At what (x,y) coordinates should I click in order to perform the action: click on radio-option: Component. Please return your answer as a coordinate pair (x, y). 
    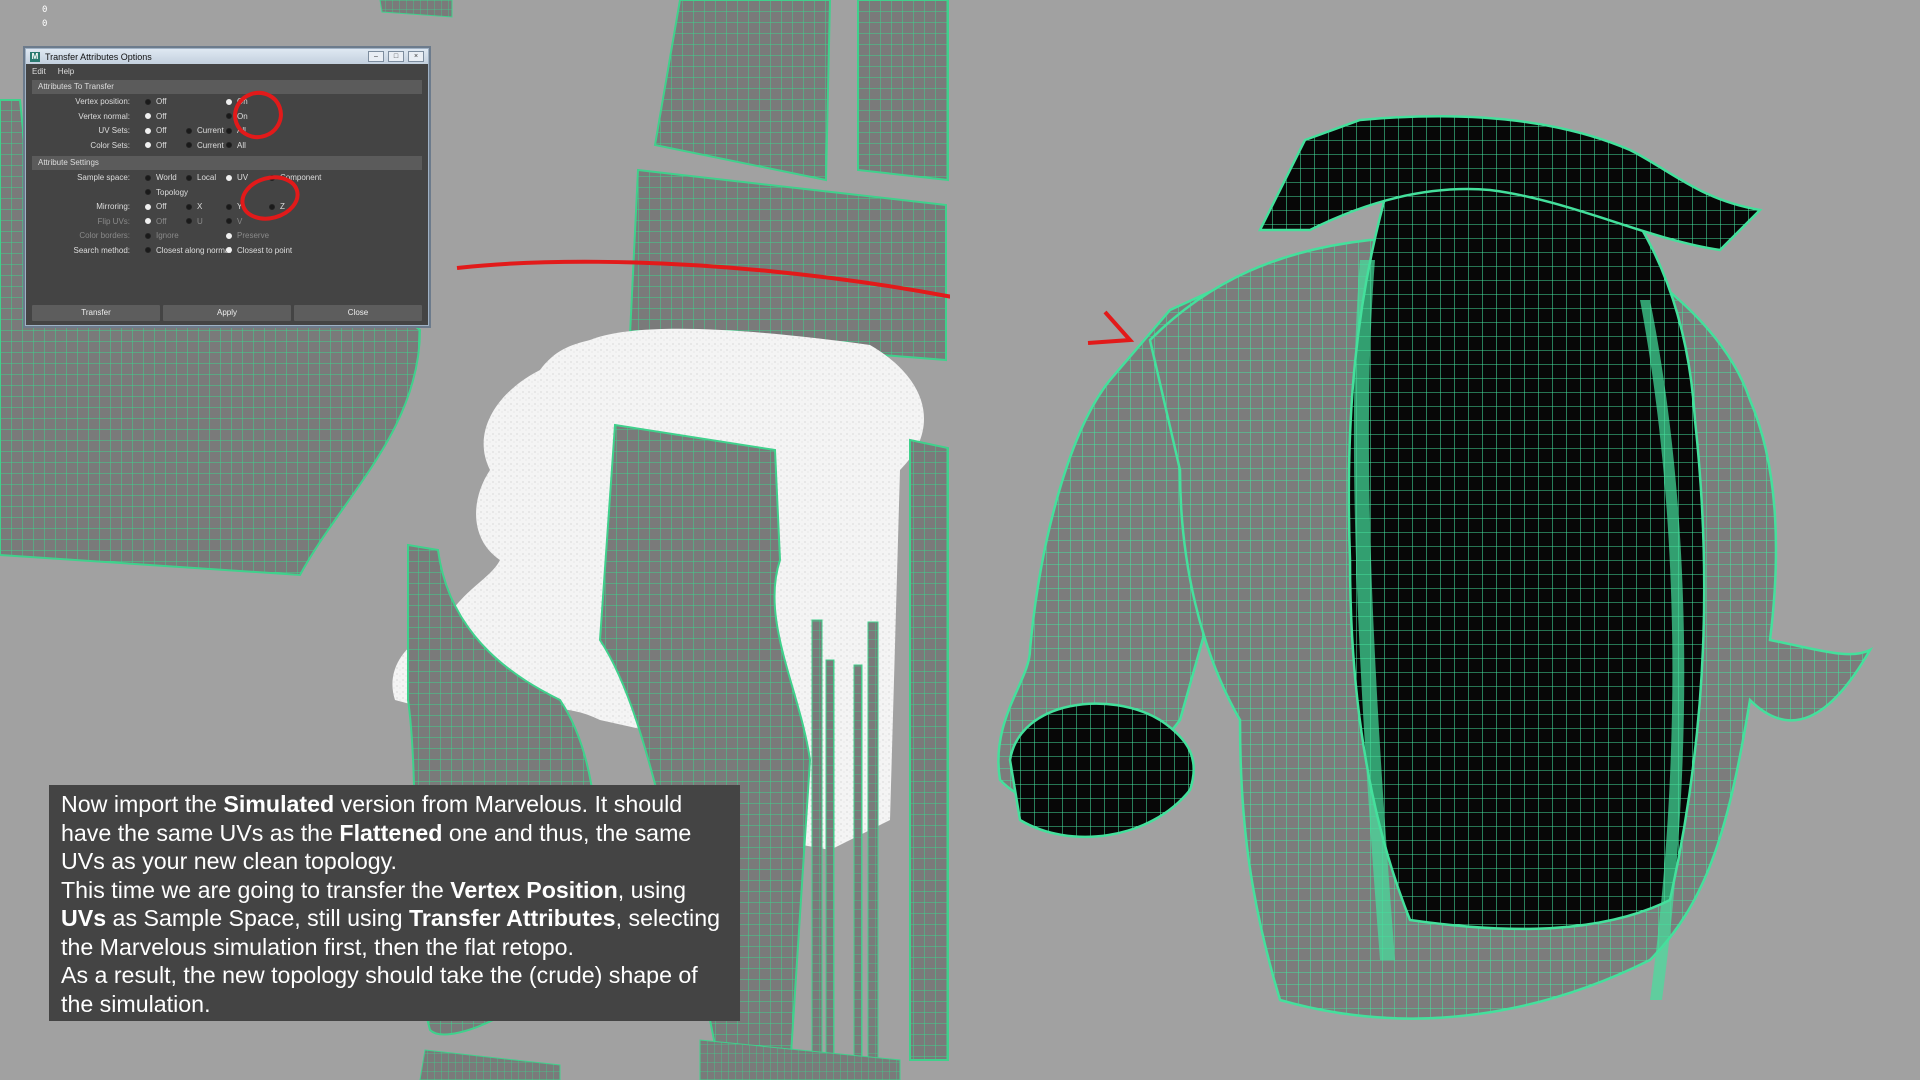
    Looking at the image, I should click on (295, 177).